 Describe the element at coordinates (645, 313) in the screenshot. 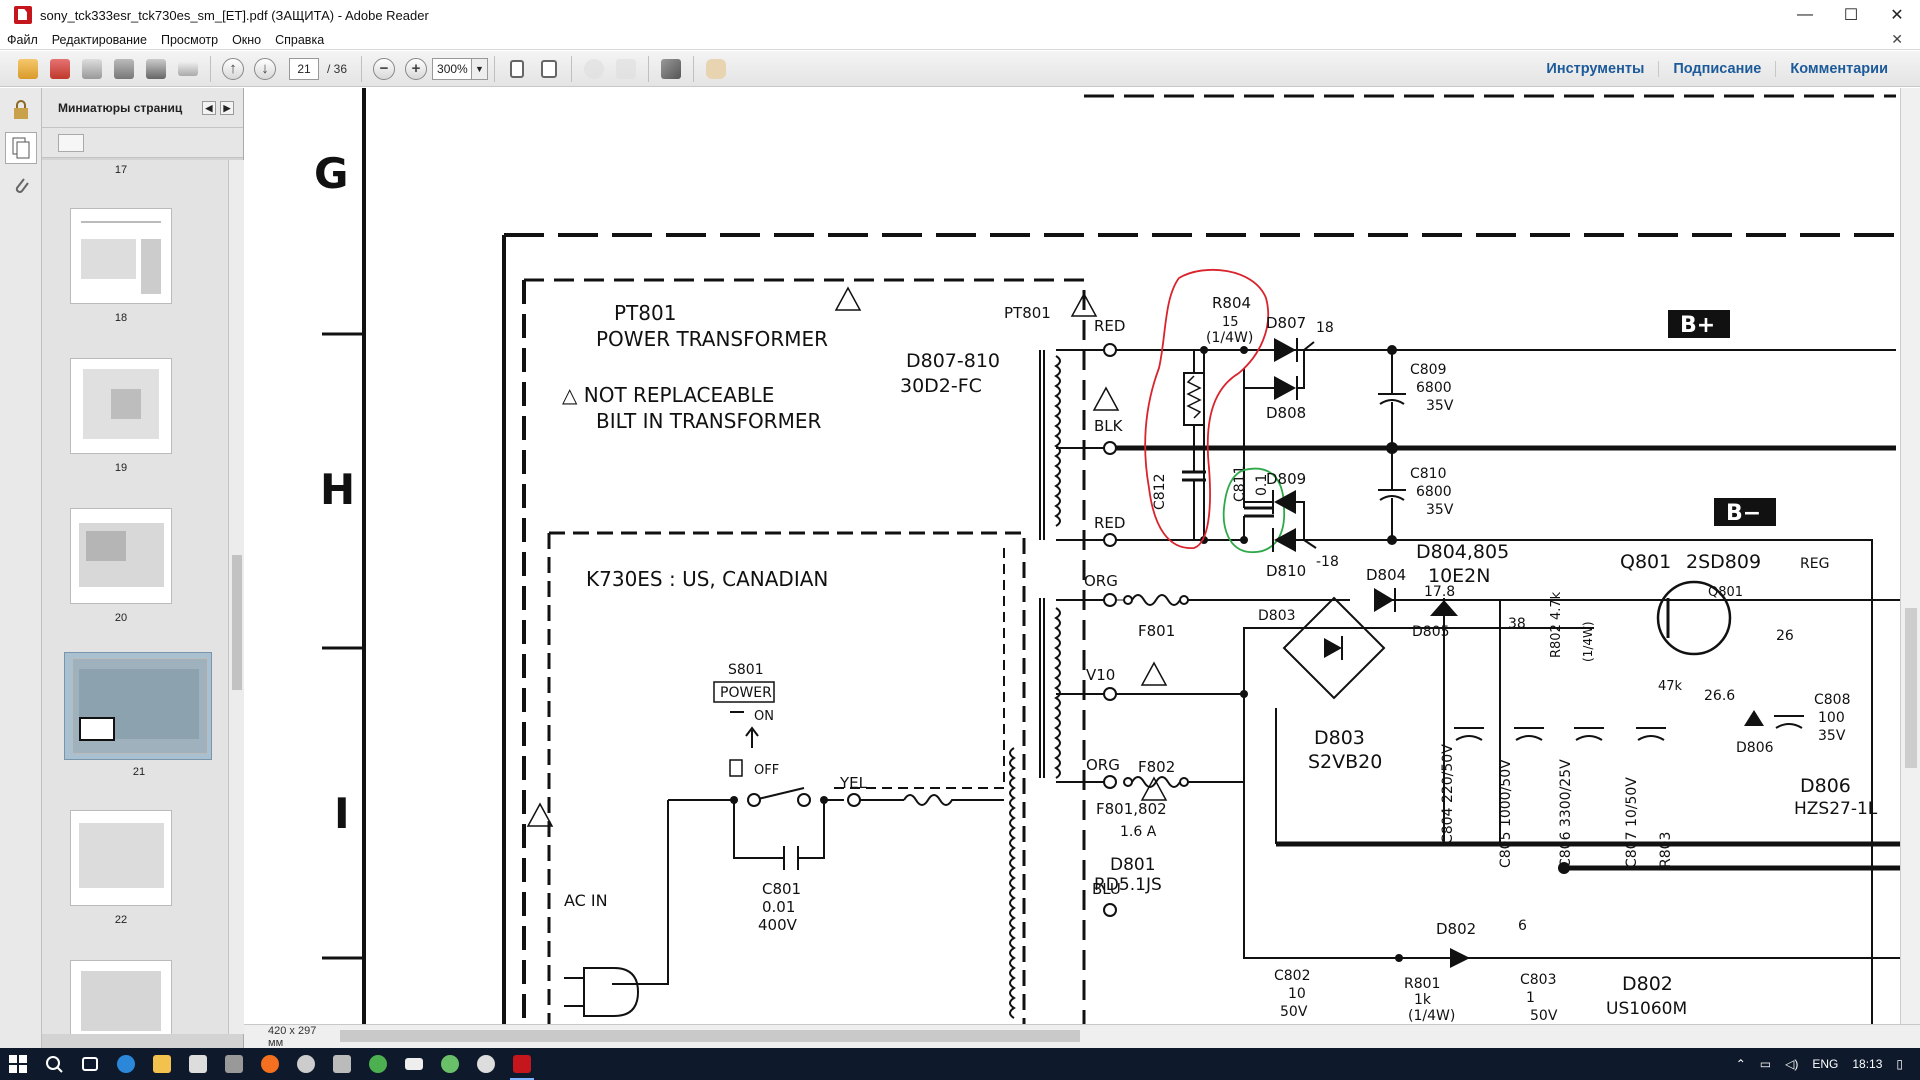

I see `label-pt801: PT801` at that location.